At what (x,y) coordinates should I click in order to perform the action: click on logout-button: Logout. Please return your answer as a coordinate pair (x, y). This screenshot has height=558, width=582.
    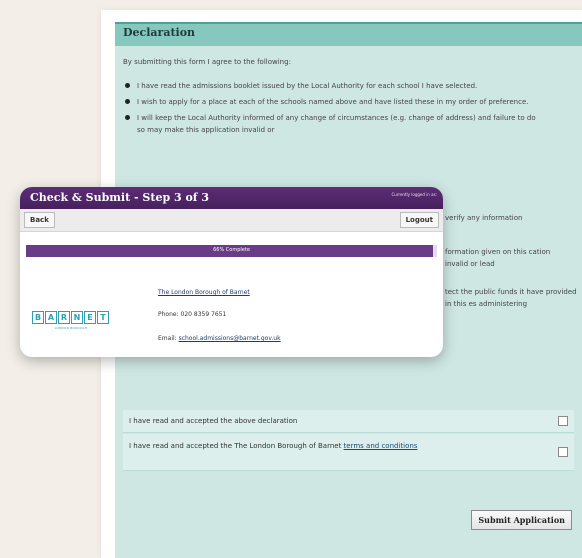
    Looking at the image, I should click on (419, 220).